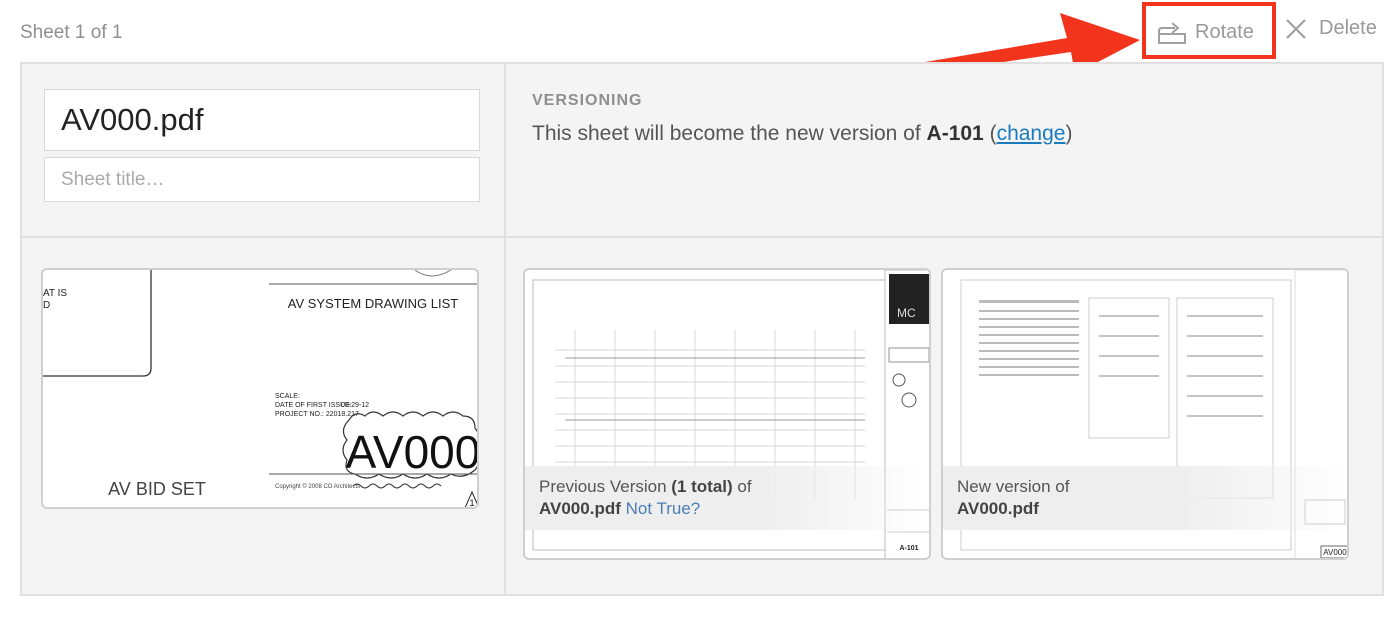  I want to click on sheet-filename-input, so click(262, 120).